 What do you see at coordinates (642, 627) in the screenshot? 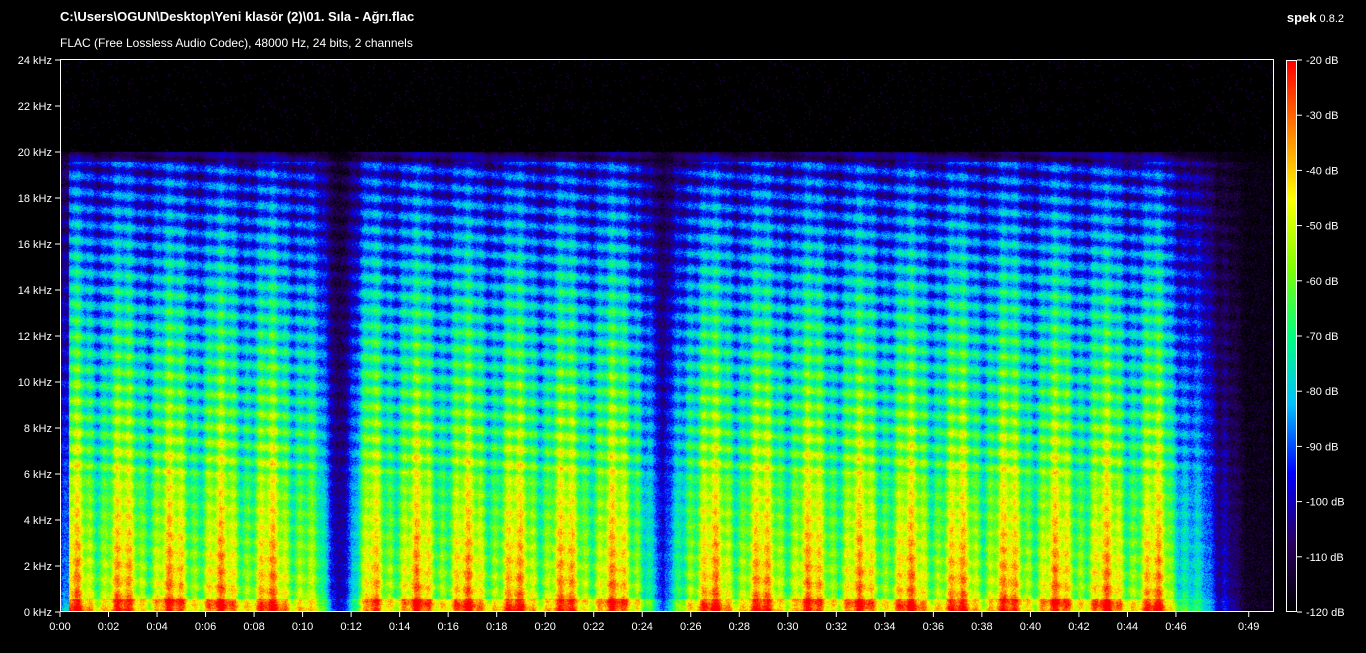
I see `x-tick-label: 0:24` at bounding box center [642, 627].